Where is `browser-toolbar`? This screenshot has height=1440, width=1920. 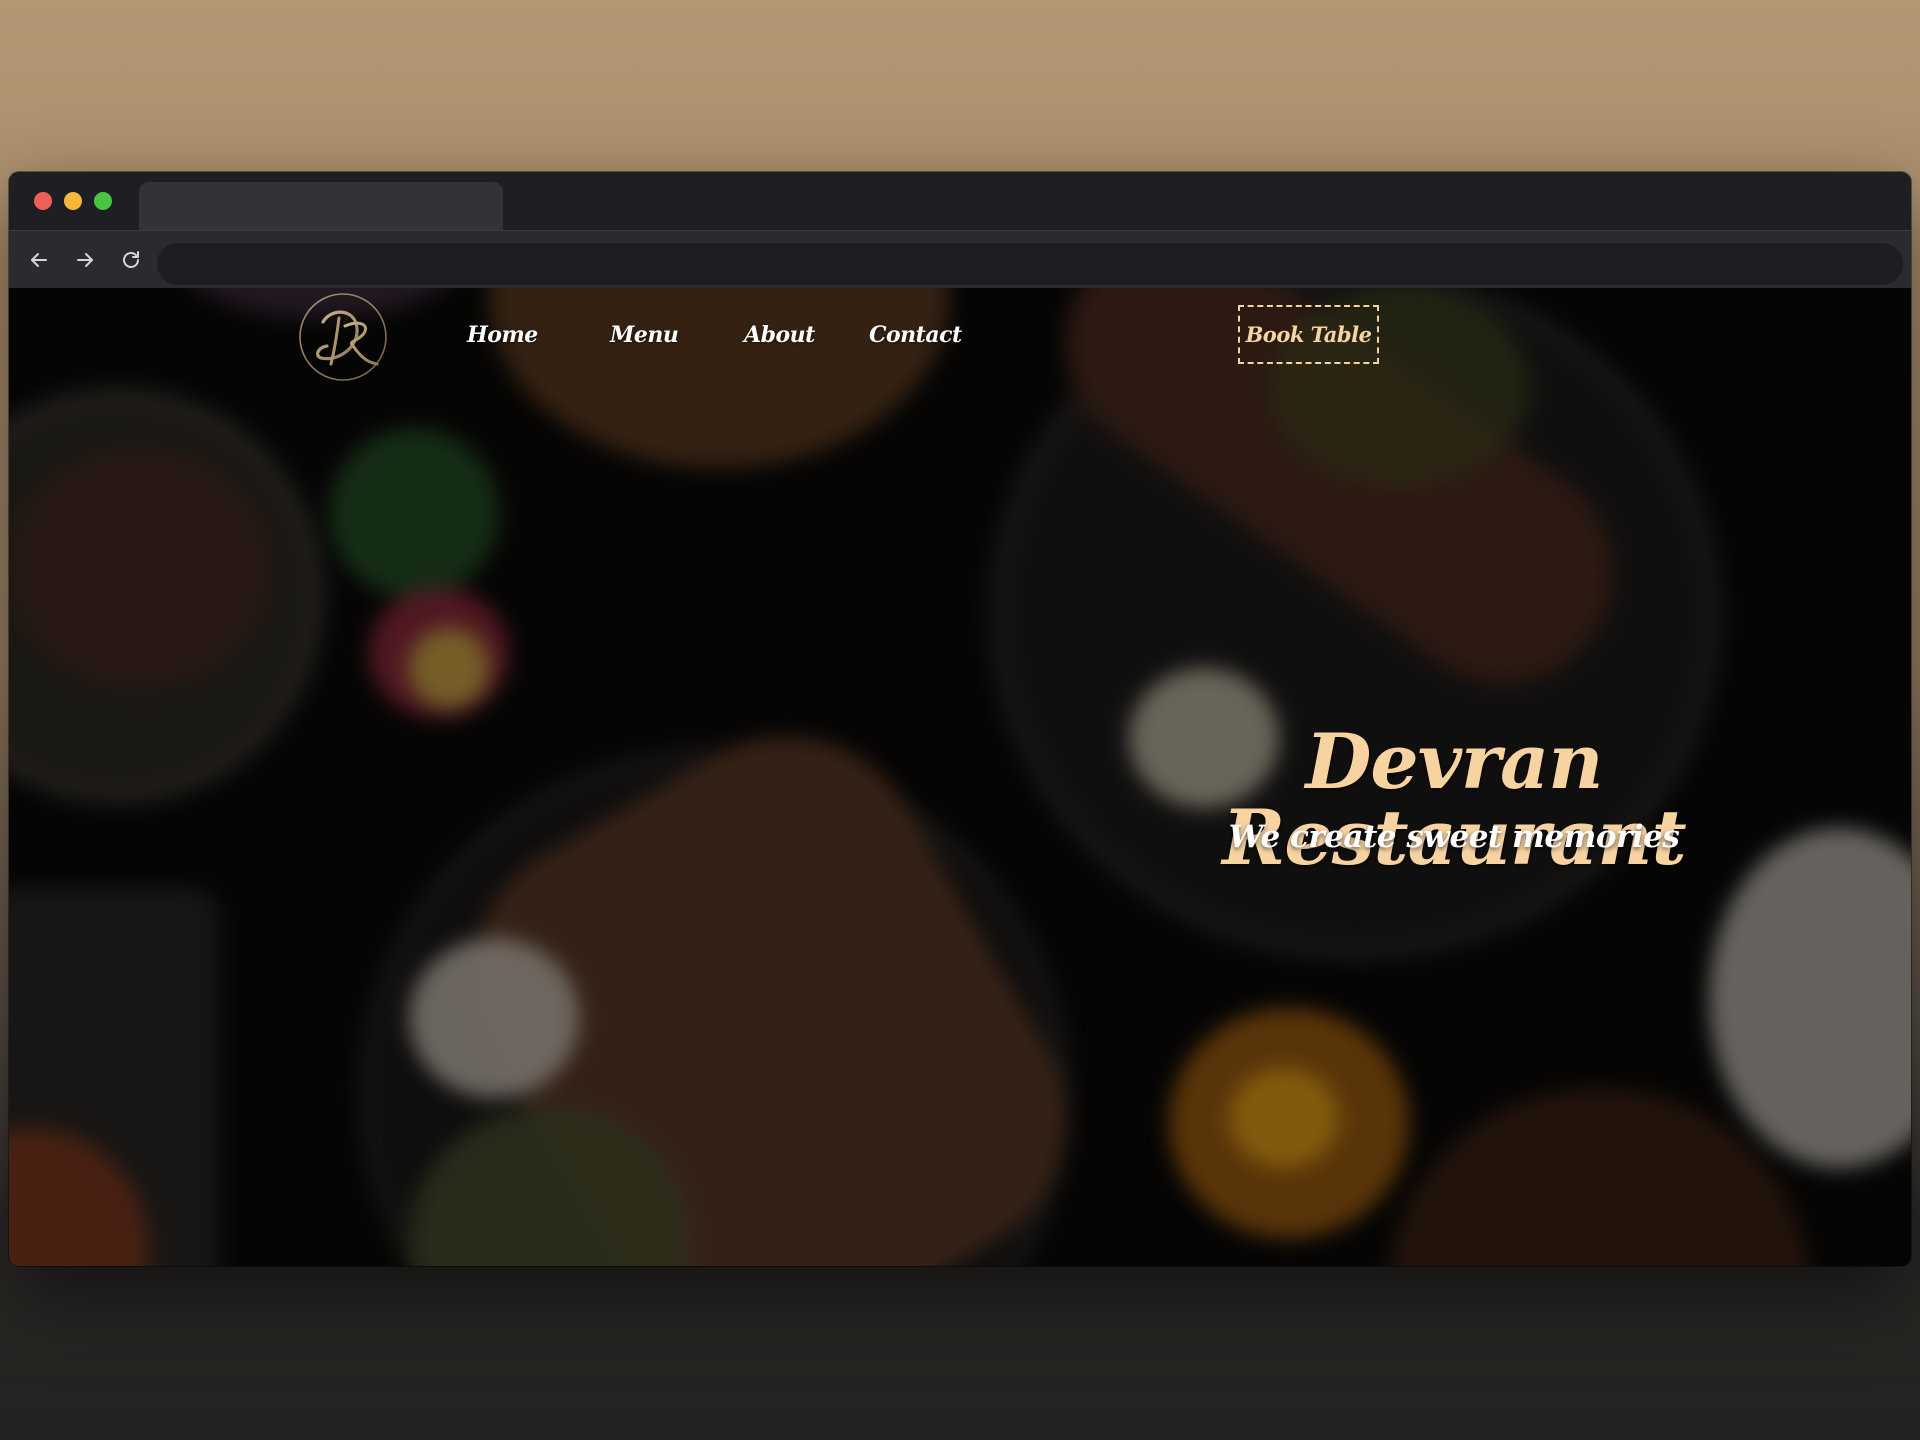
browser-toolbar is located at coordinates (960, 259).